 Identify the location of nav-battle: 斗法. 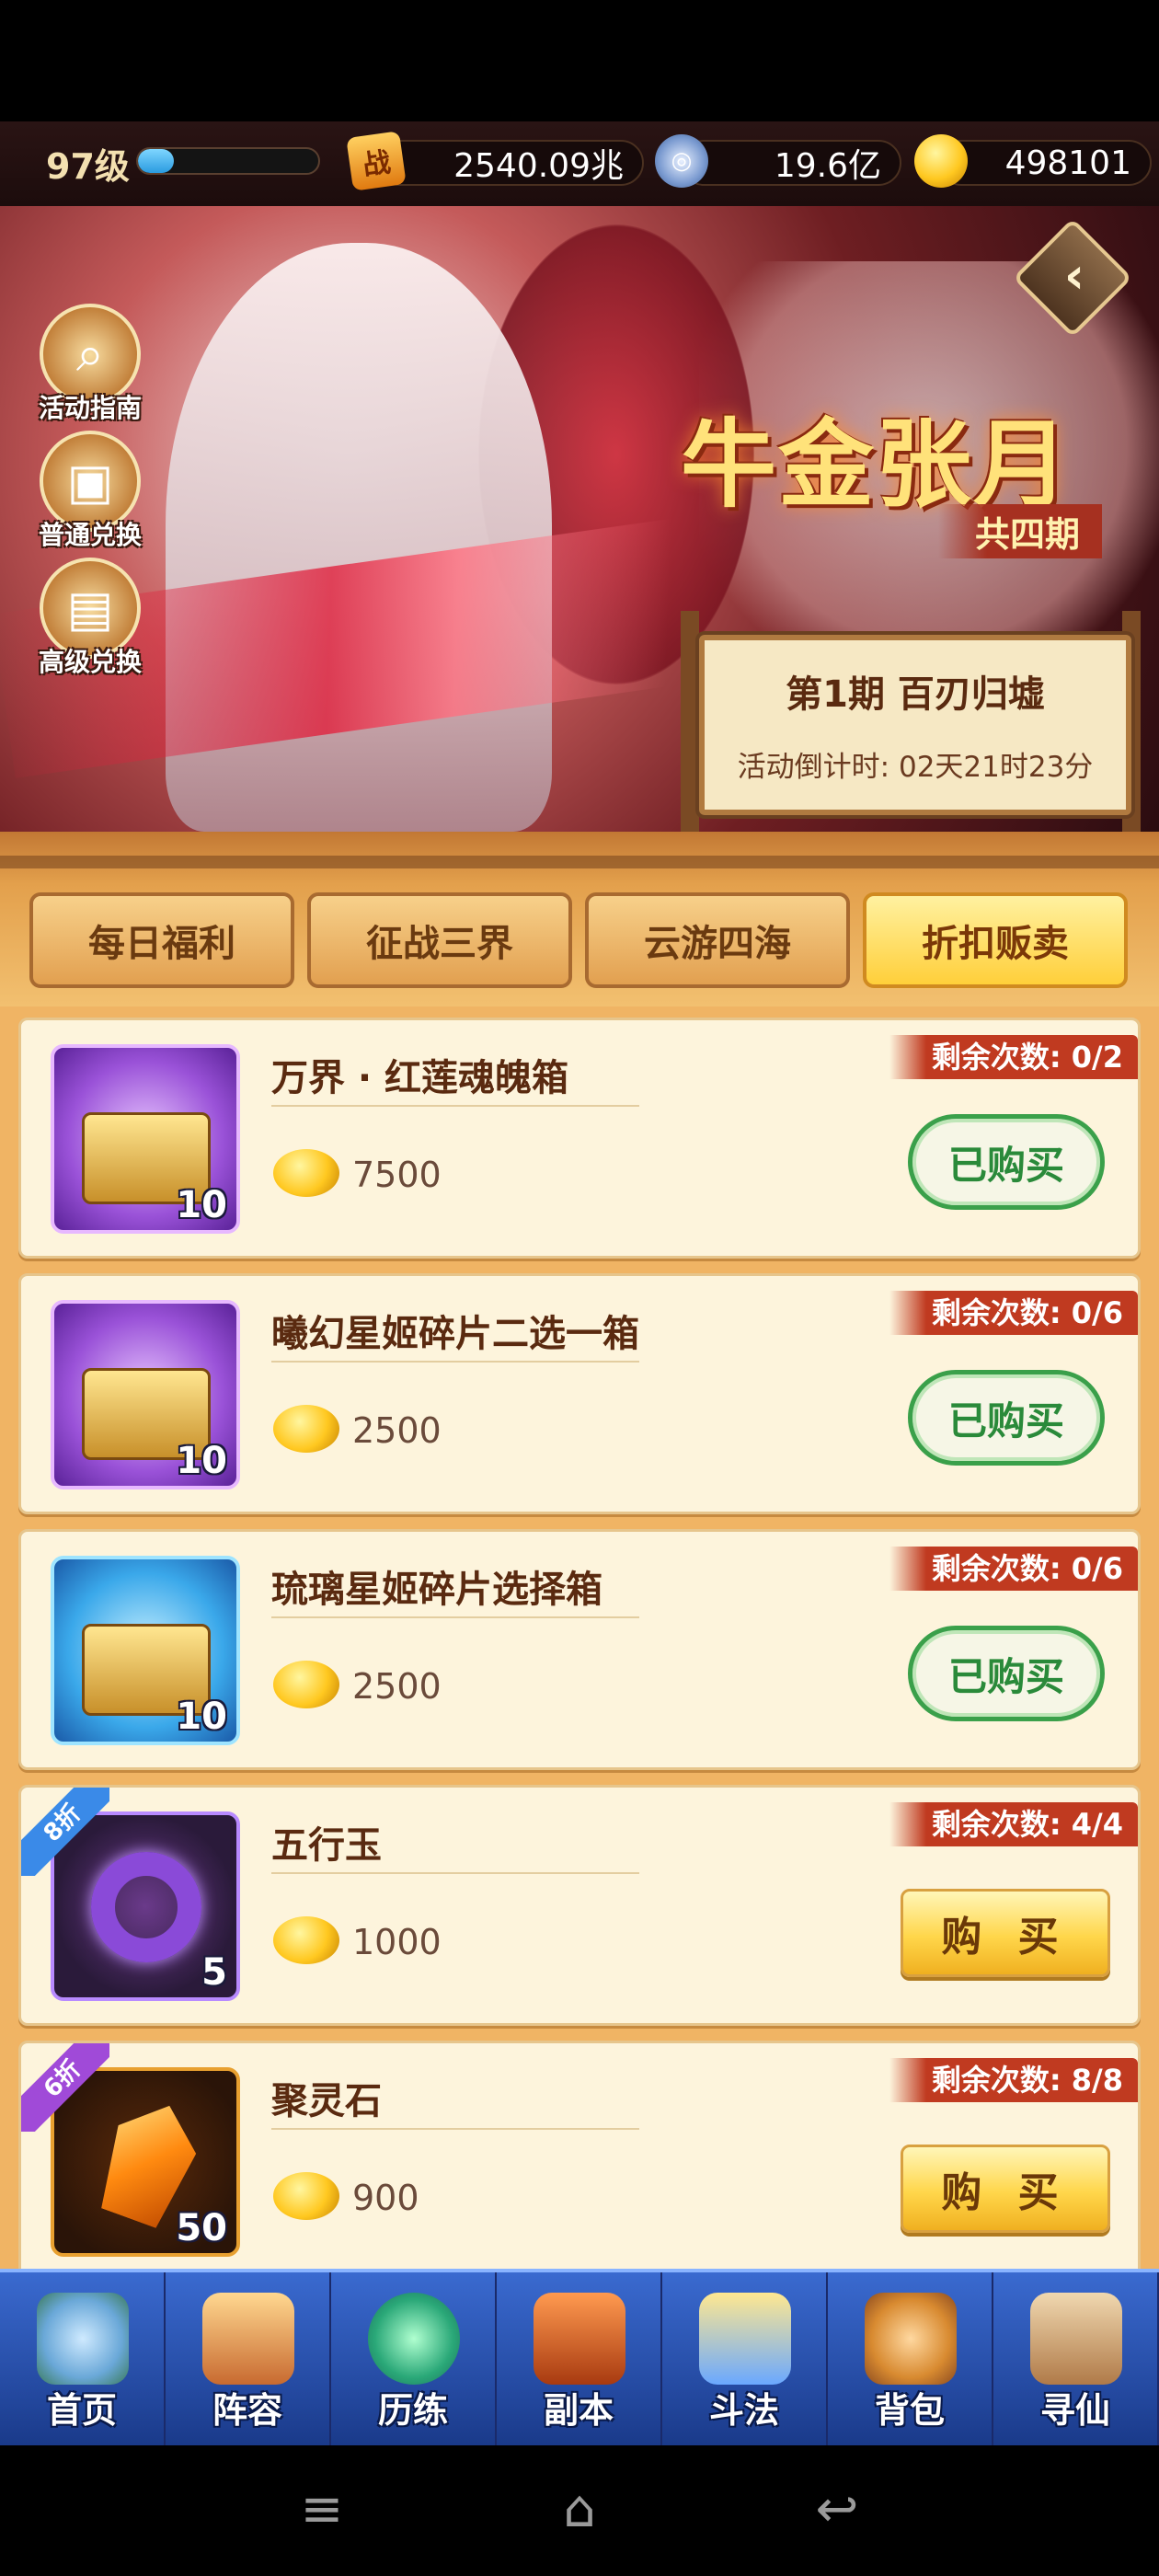
(745, 2358).